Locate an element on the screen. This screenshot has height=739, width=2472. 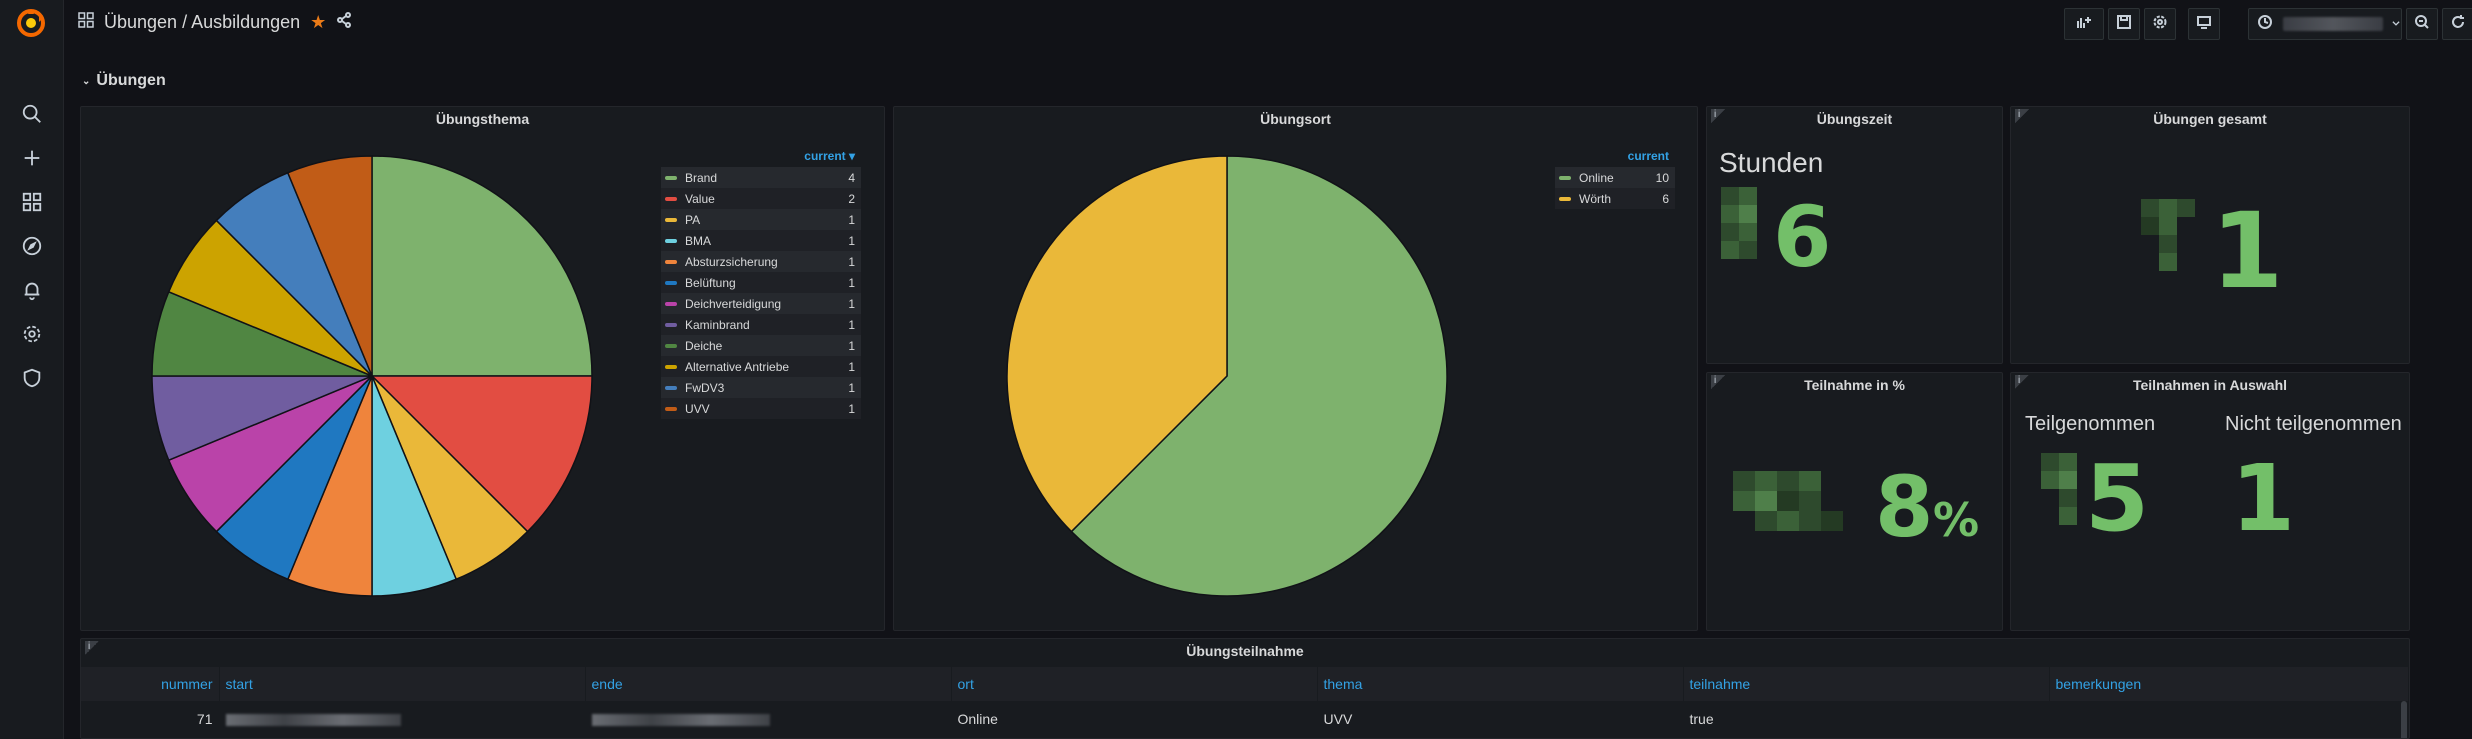
stat-value-teilgenommen: 5 is located at coordinates (2117, 498).